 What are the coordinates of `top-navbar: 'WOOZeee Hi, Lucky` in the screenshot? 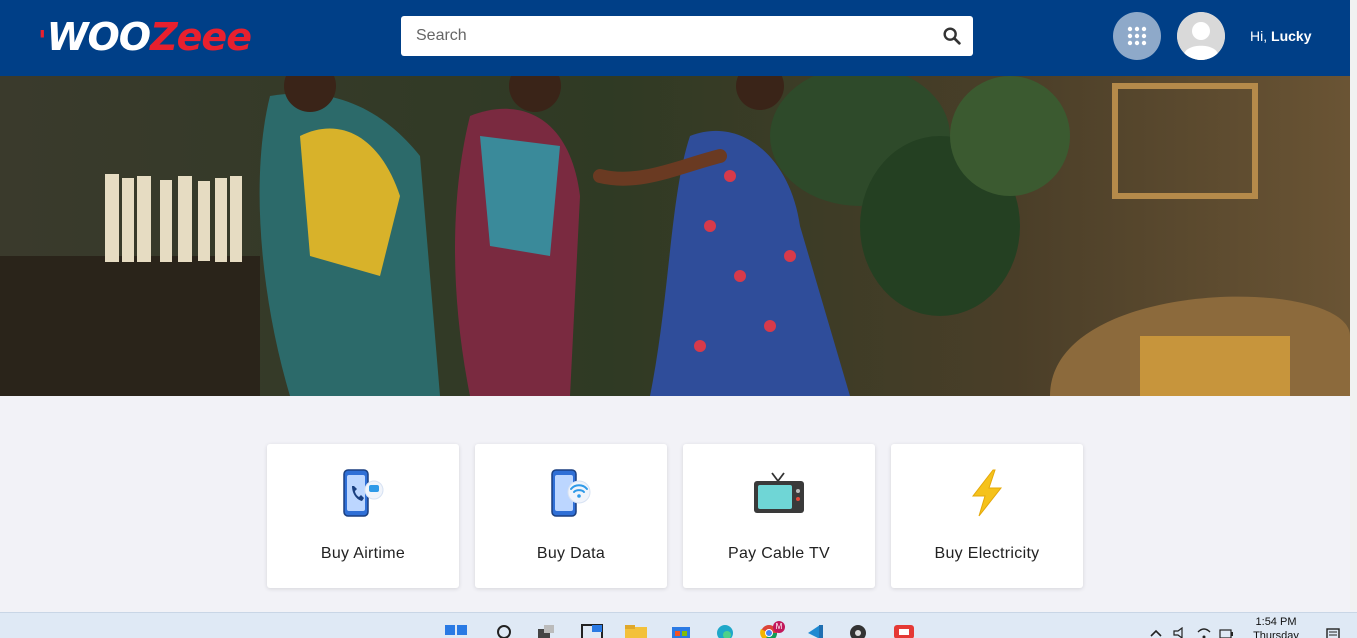 It's located at (675, 38).